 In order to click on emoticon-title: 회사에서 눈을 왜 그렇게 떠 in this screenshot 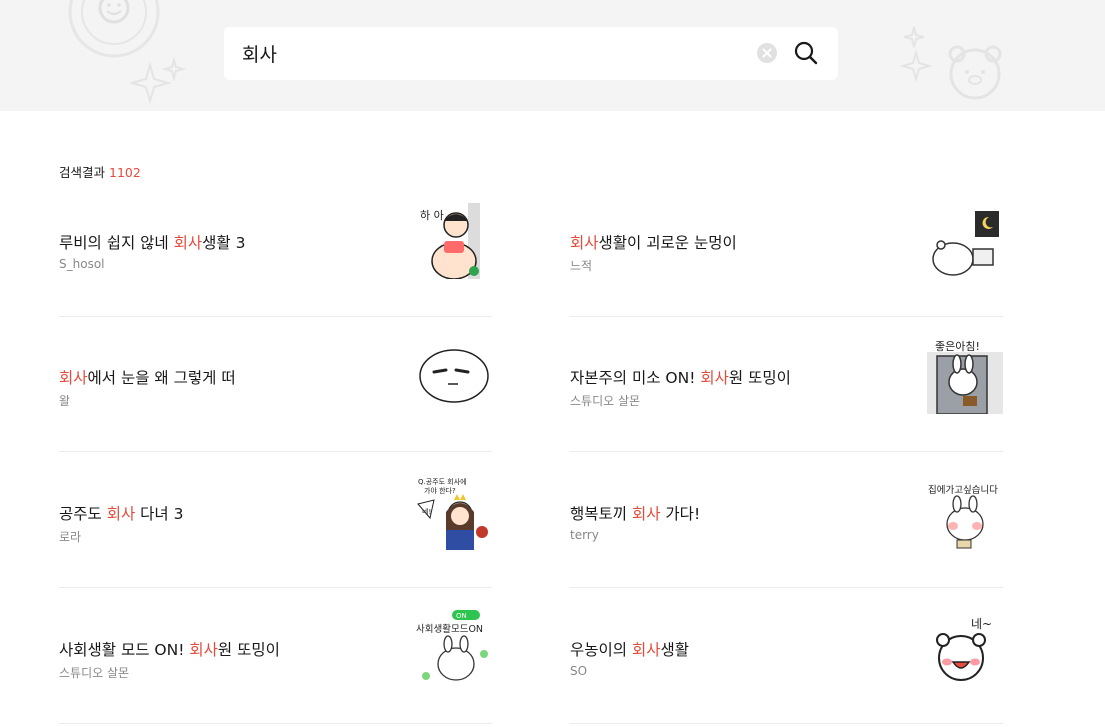, I will do `click(147, 378)`.